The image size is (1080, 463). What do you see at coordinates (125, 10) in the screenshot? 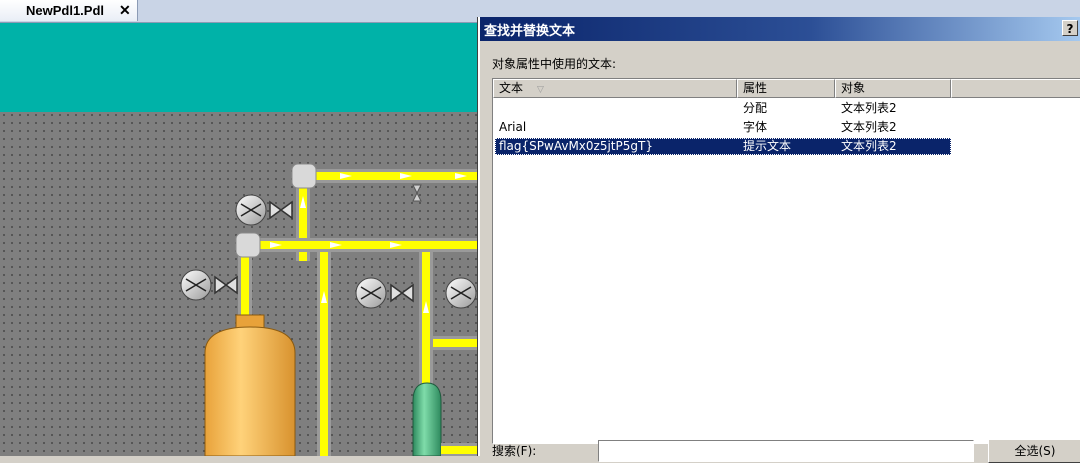
I see `close-icon: ✕` at bounding box center [125, 10].